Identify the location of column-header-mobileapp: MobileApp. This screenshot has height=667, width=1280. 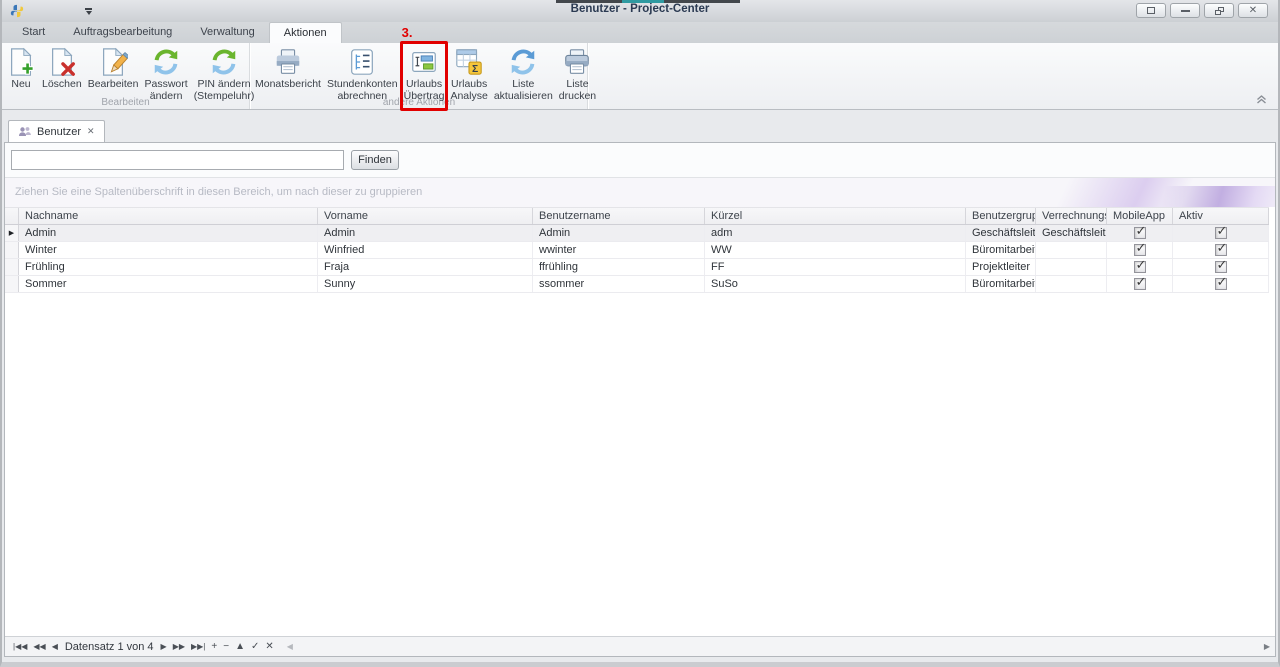
(1140, 216).